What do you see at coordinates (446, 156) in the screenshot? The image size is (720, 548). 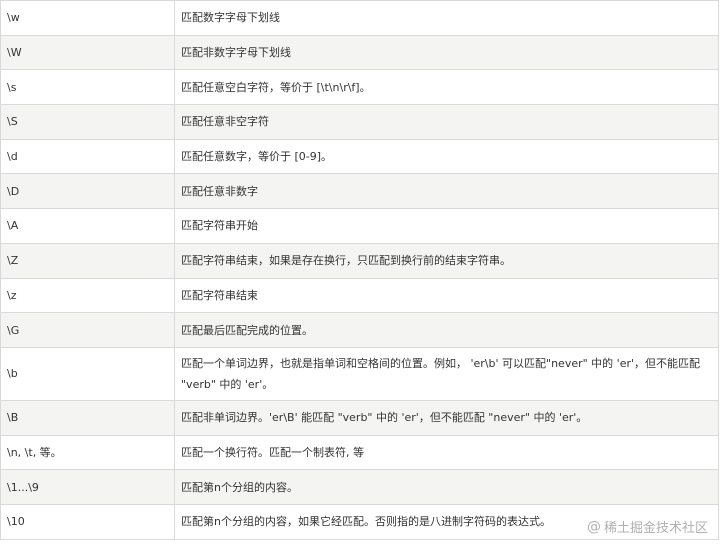 I see `description-cell: 匹配任意数字，等价于 [0-9]。` at bounding box center [446, 156].